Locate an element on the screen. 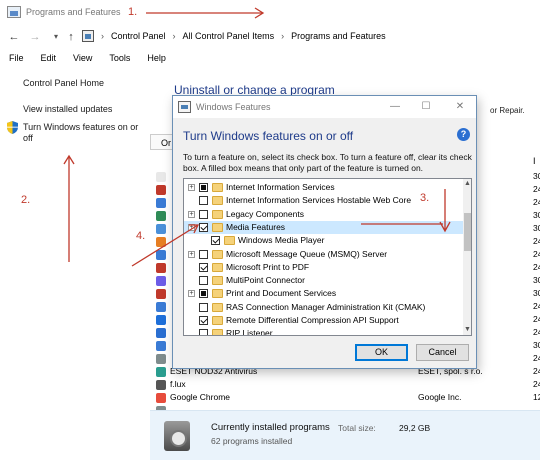  feature-row: MultiPoint Connector is located at coordinates (323, 280).